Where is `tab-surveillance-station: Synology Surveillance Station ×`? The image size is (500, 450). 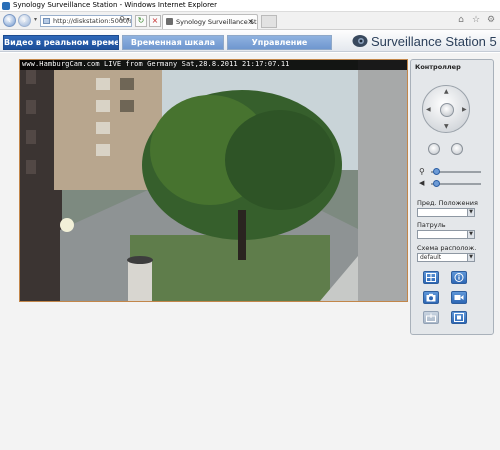
tab-surveillance-station: Synology Surveillance Station × is located at coordinates (210, 21).